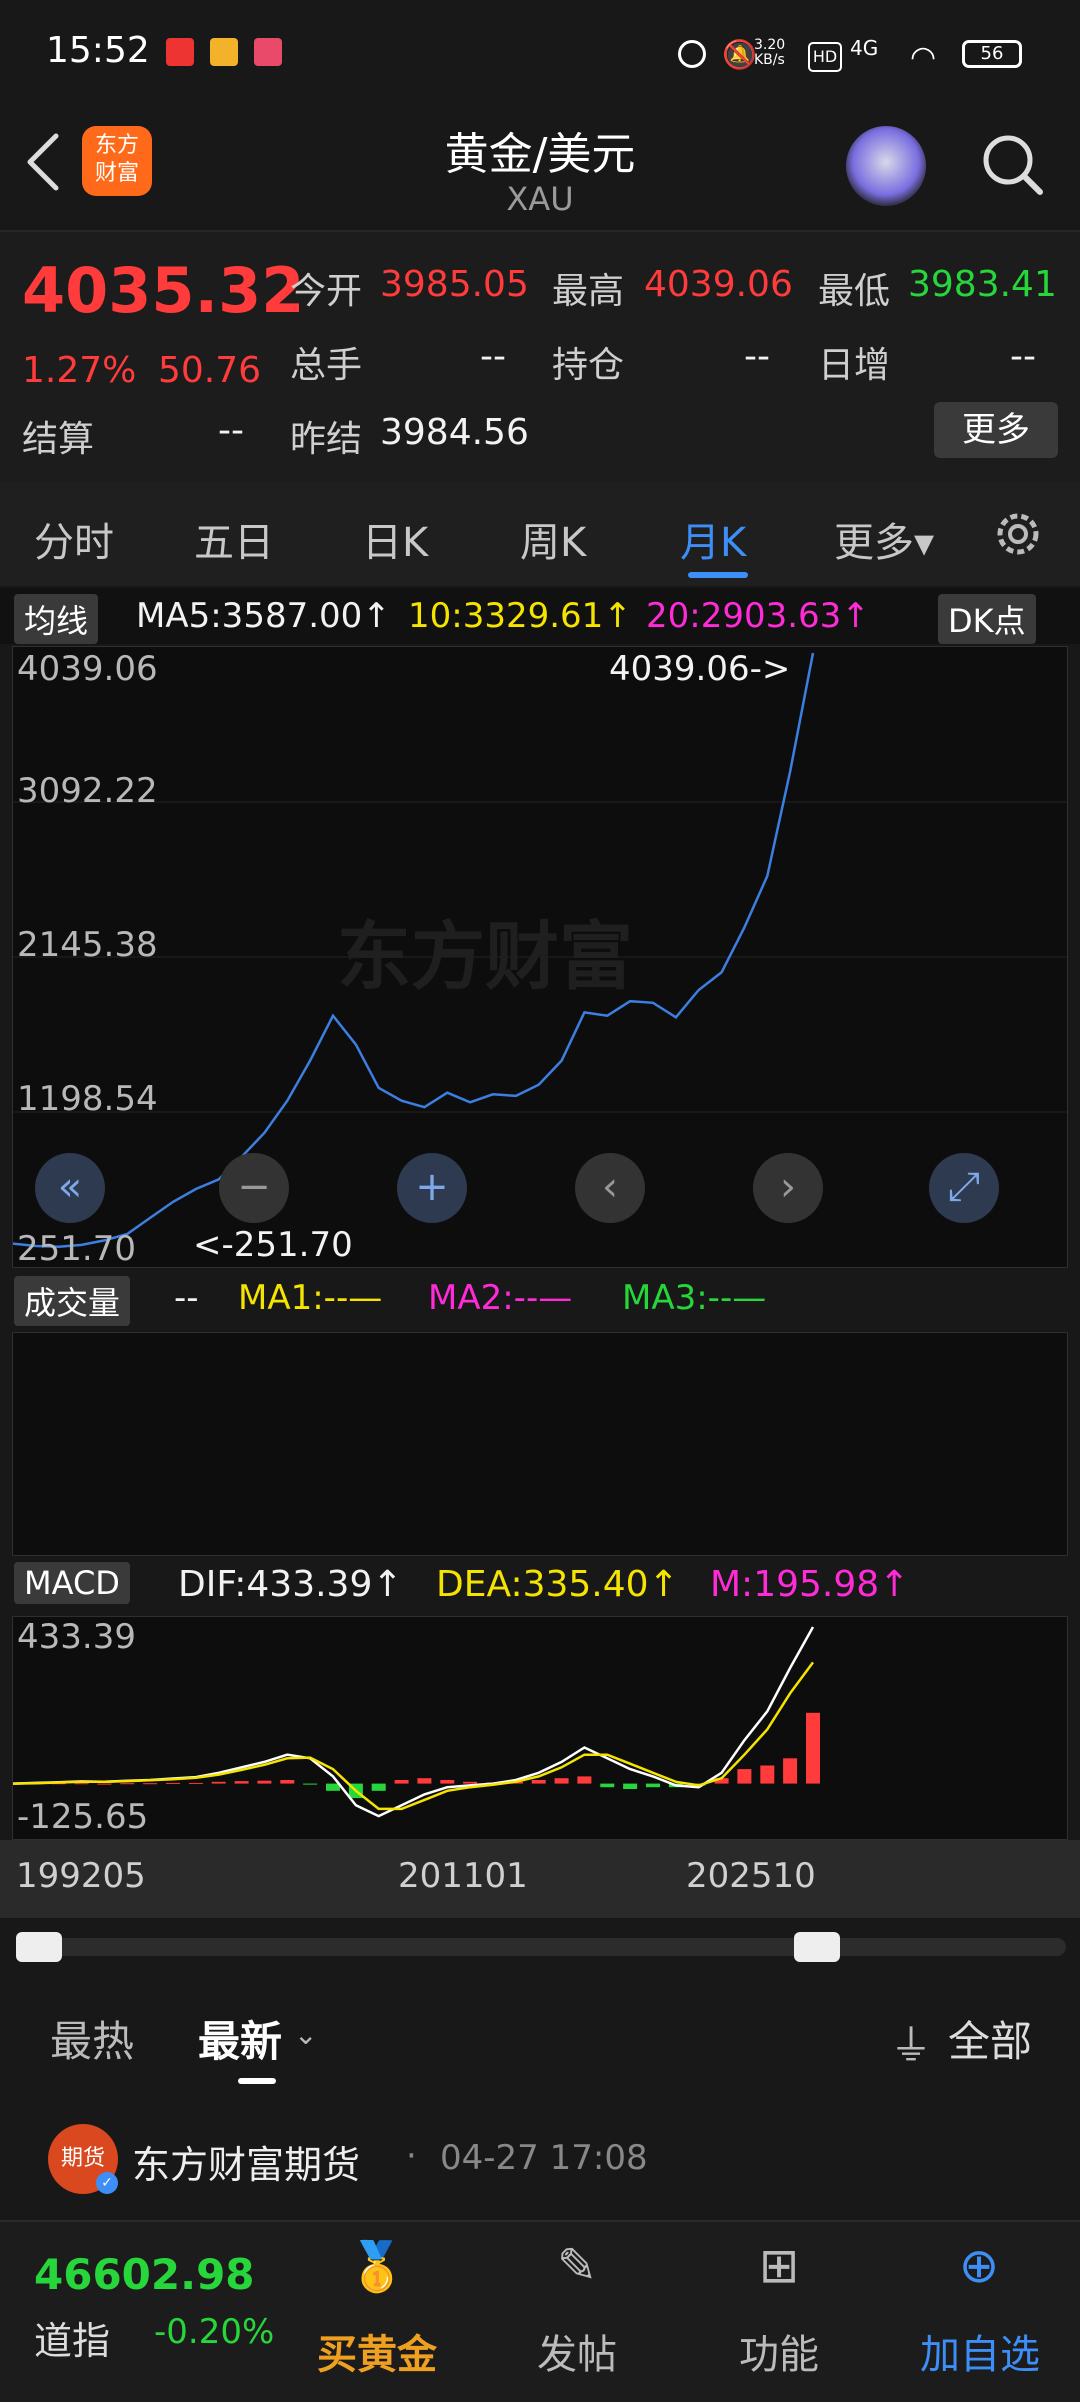  What do you see at coordinates (70, 1188) in the screenshot?
I see `scroll-left-fast-icon: «` at bounding box center [70, 1188].